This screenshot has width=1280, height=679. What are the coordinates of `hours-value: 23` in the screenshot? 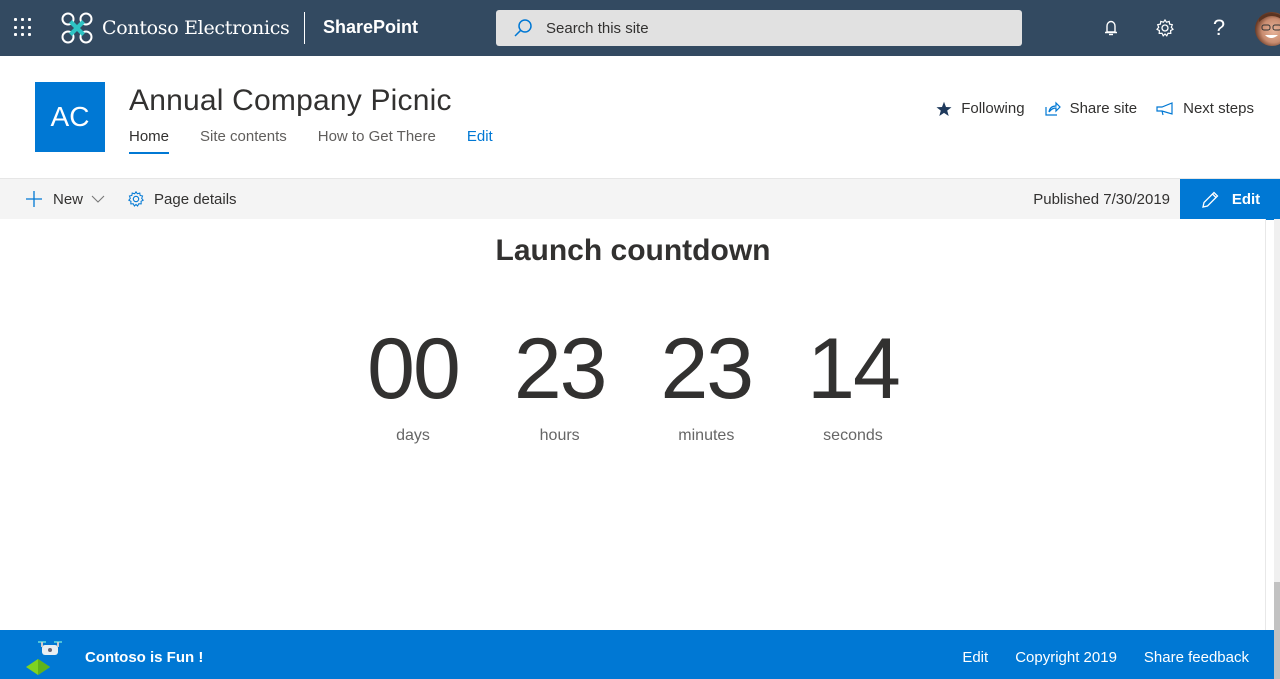 It's located at (560, 369).